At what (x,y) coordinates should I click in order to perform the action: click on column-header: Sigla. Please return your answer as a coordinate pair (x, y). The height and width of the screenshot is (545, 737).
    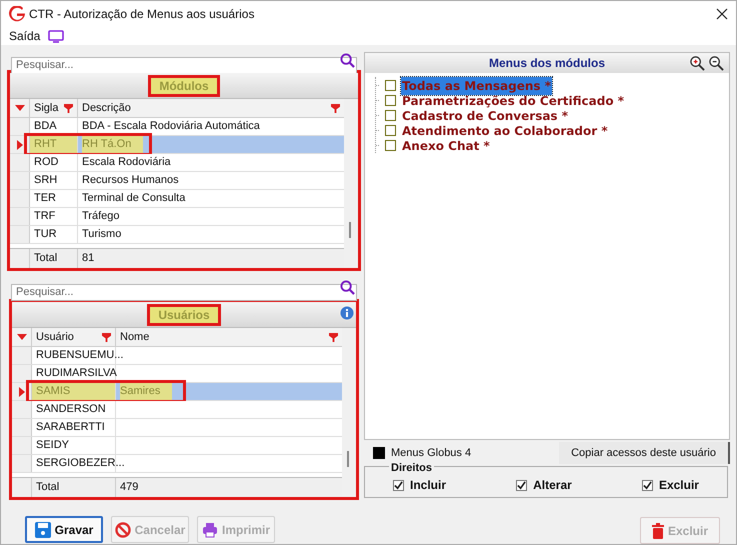
    Looking at the image, I should click on (46, 108).